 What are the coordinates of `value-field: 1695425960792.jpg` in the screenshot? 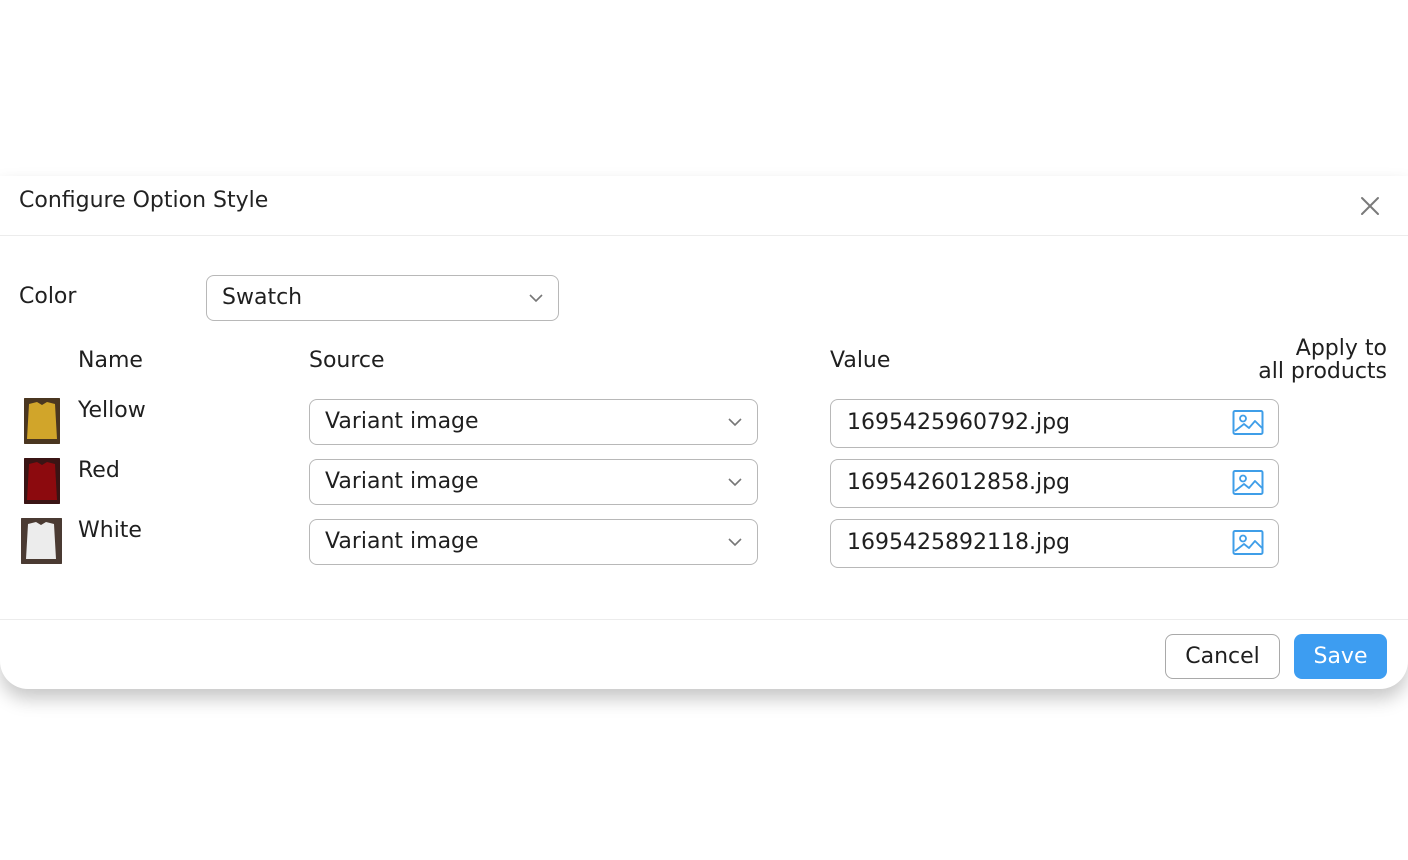 It's located at (1054, 423).